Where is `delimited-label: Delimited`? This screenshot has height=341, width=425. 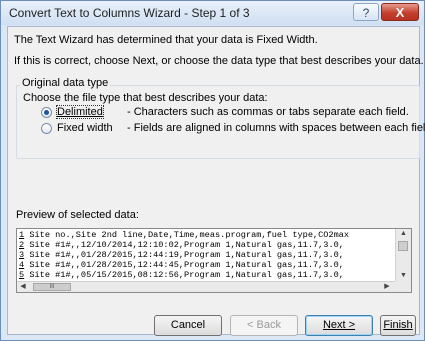
delimited-label: Delimited is located at coordinates (80, 112).